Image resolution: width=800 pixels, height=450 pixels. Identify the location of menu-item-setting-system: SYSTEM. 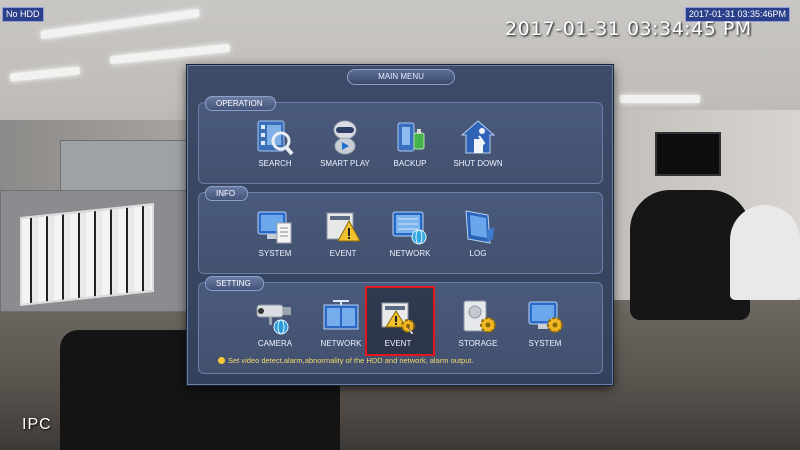
(545, 330).